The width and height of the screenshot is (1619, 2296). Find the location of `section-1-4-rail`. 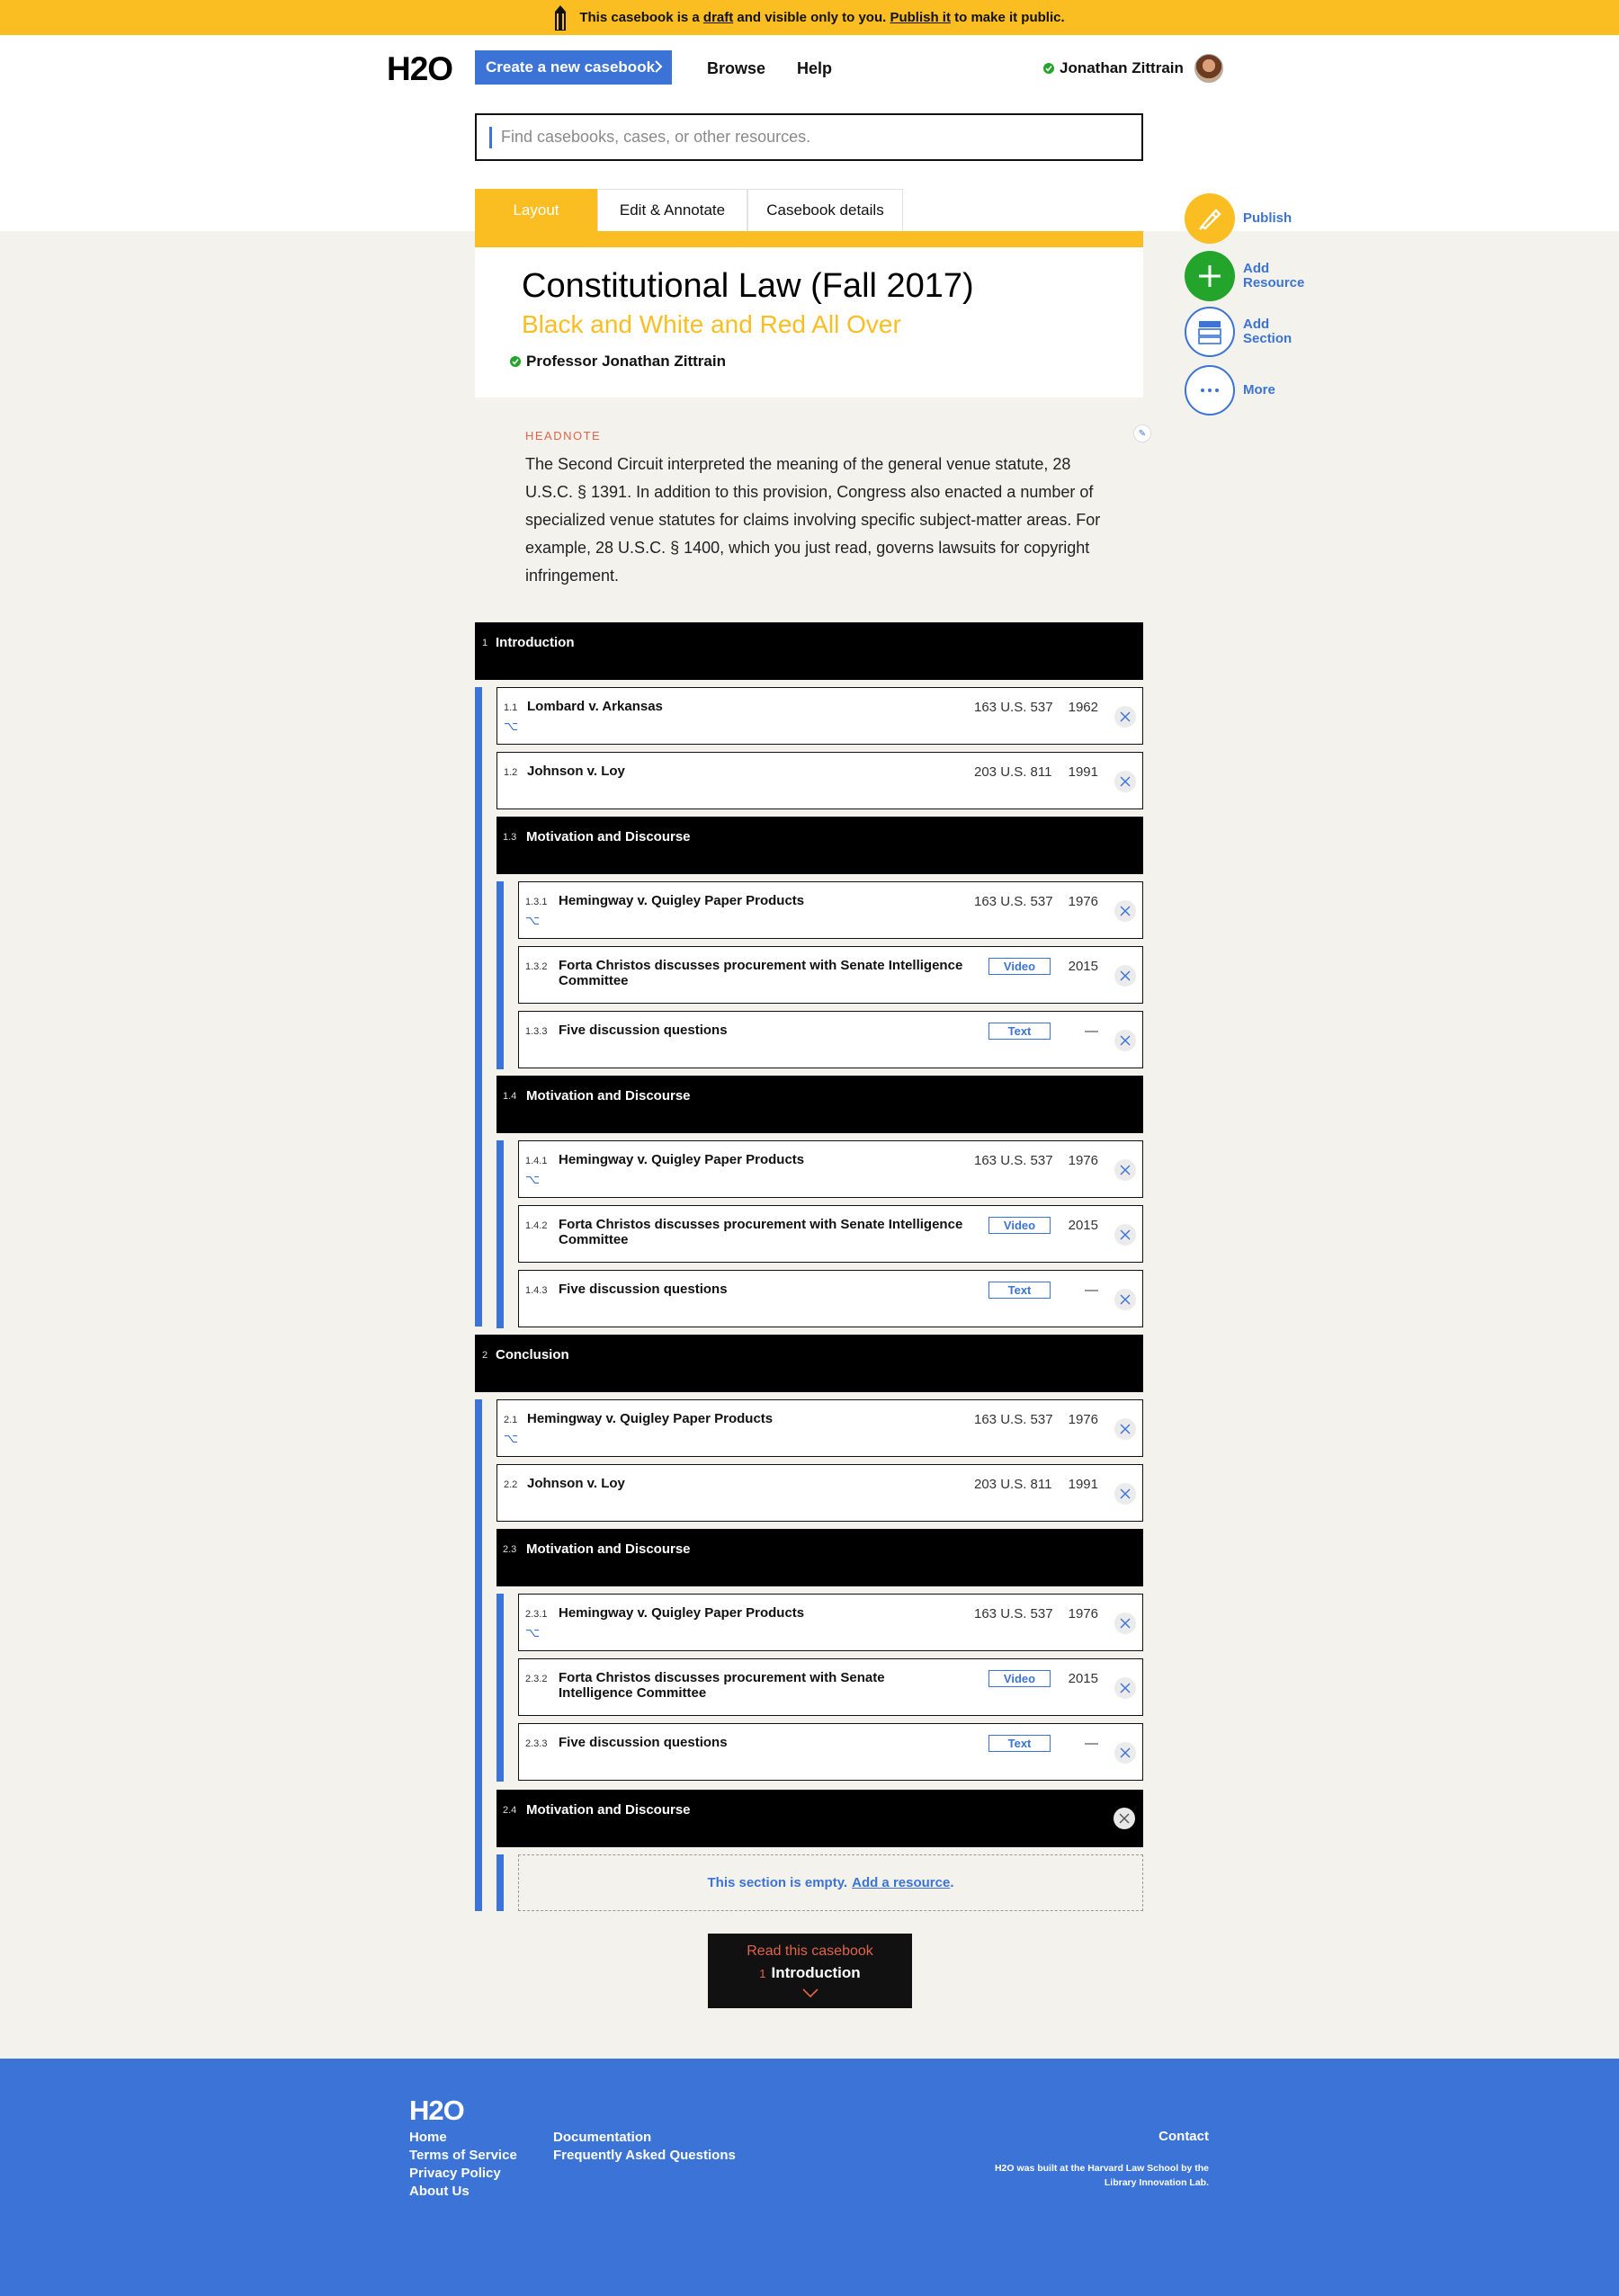

section-1-4-rail is located at coordinates (500, 1234).